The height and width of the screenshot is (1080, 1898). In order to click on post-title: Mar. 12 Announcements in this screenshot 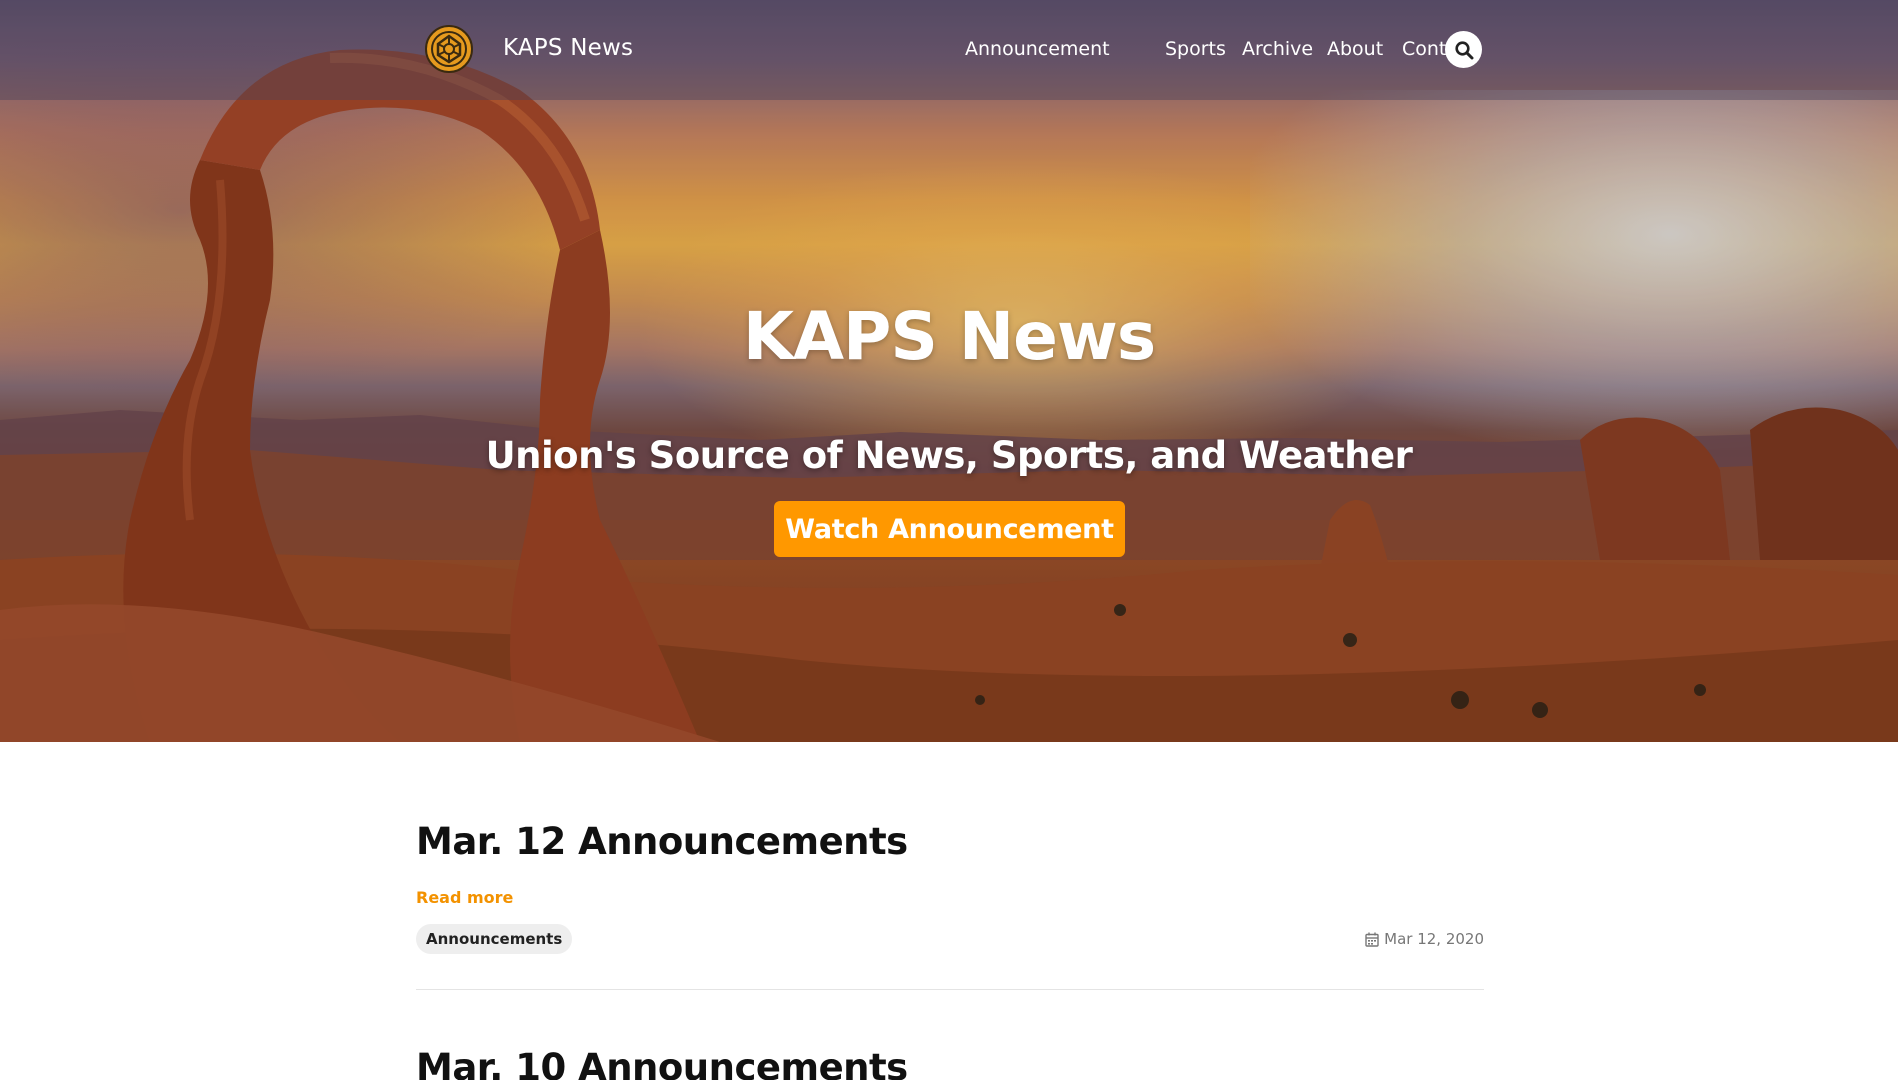, I will do `click(662, 841)`.